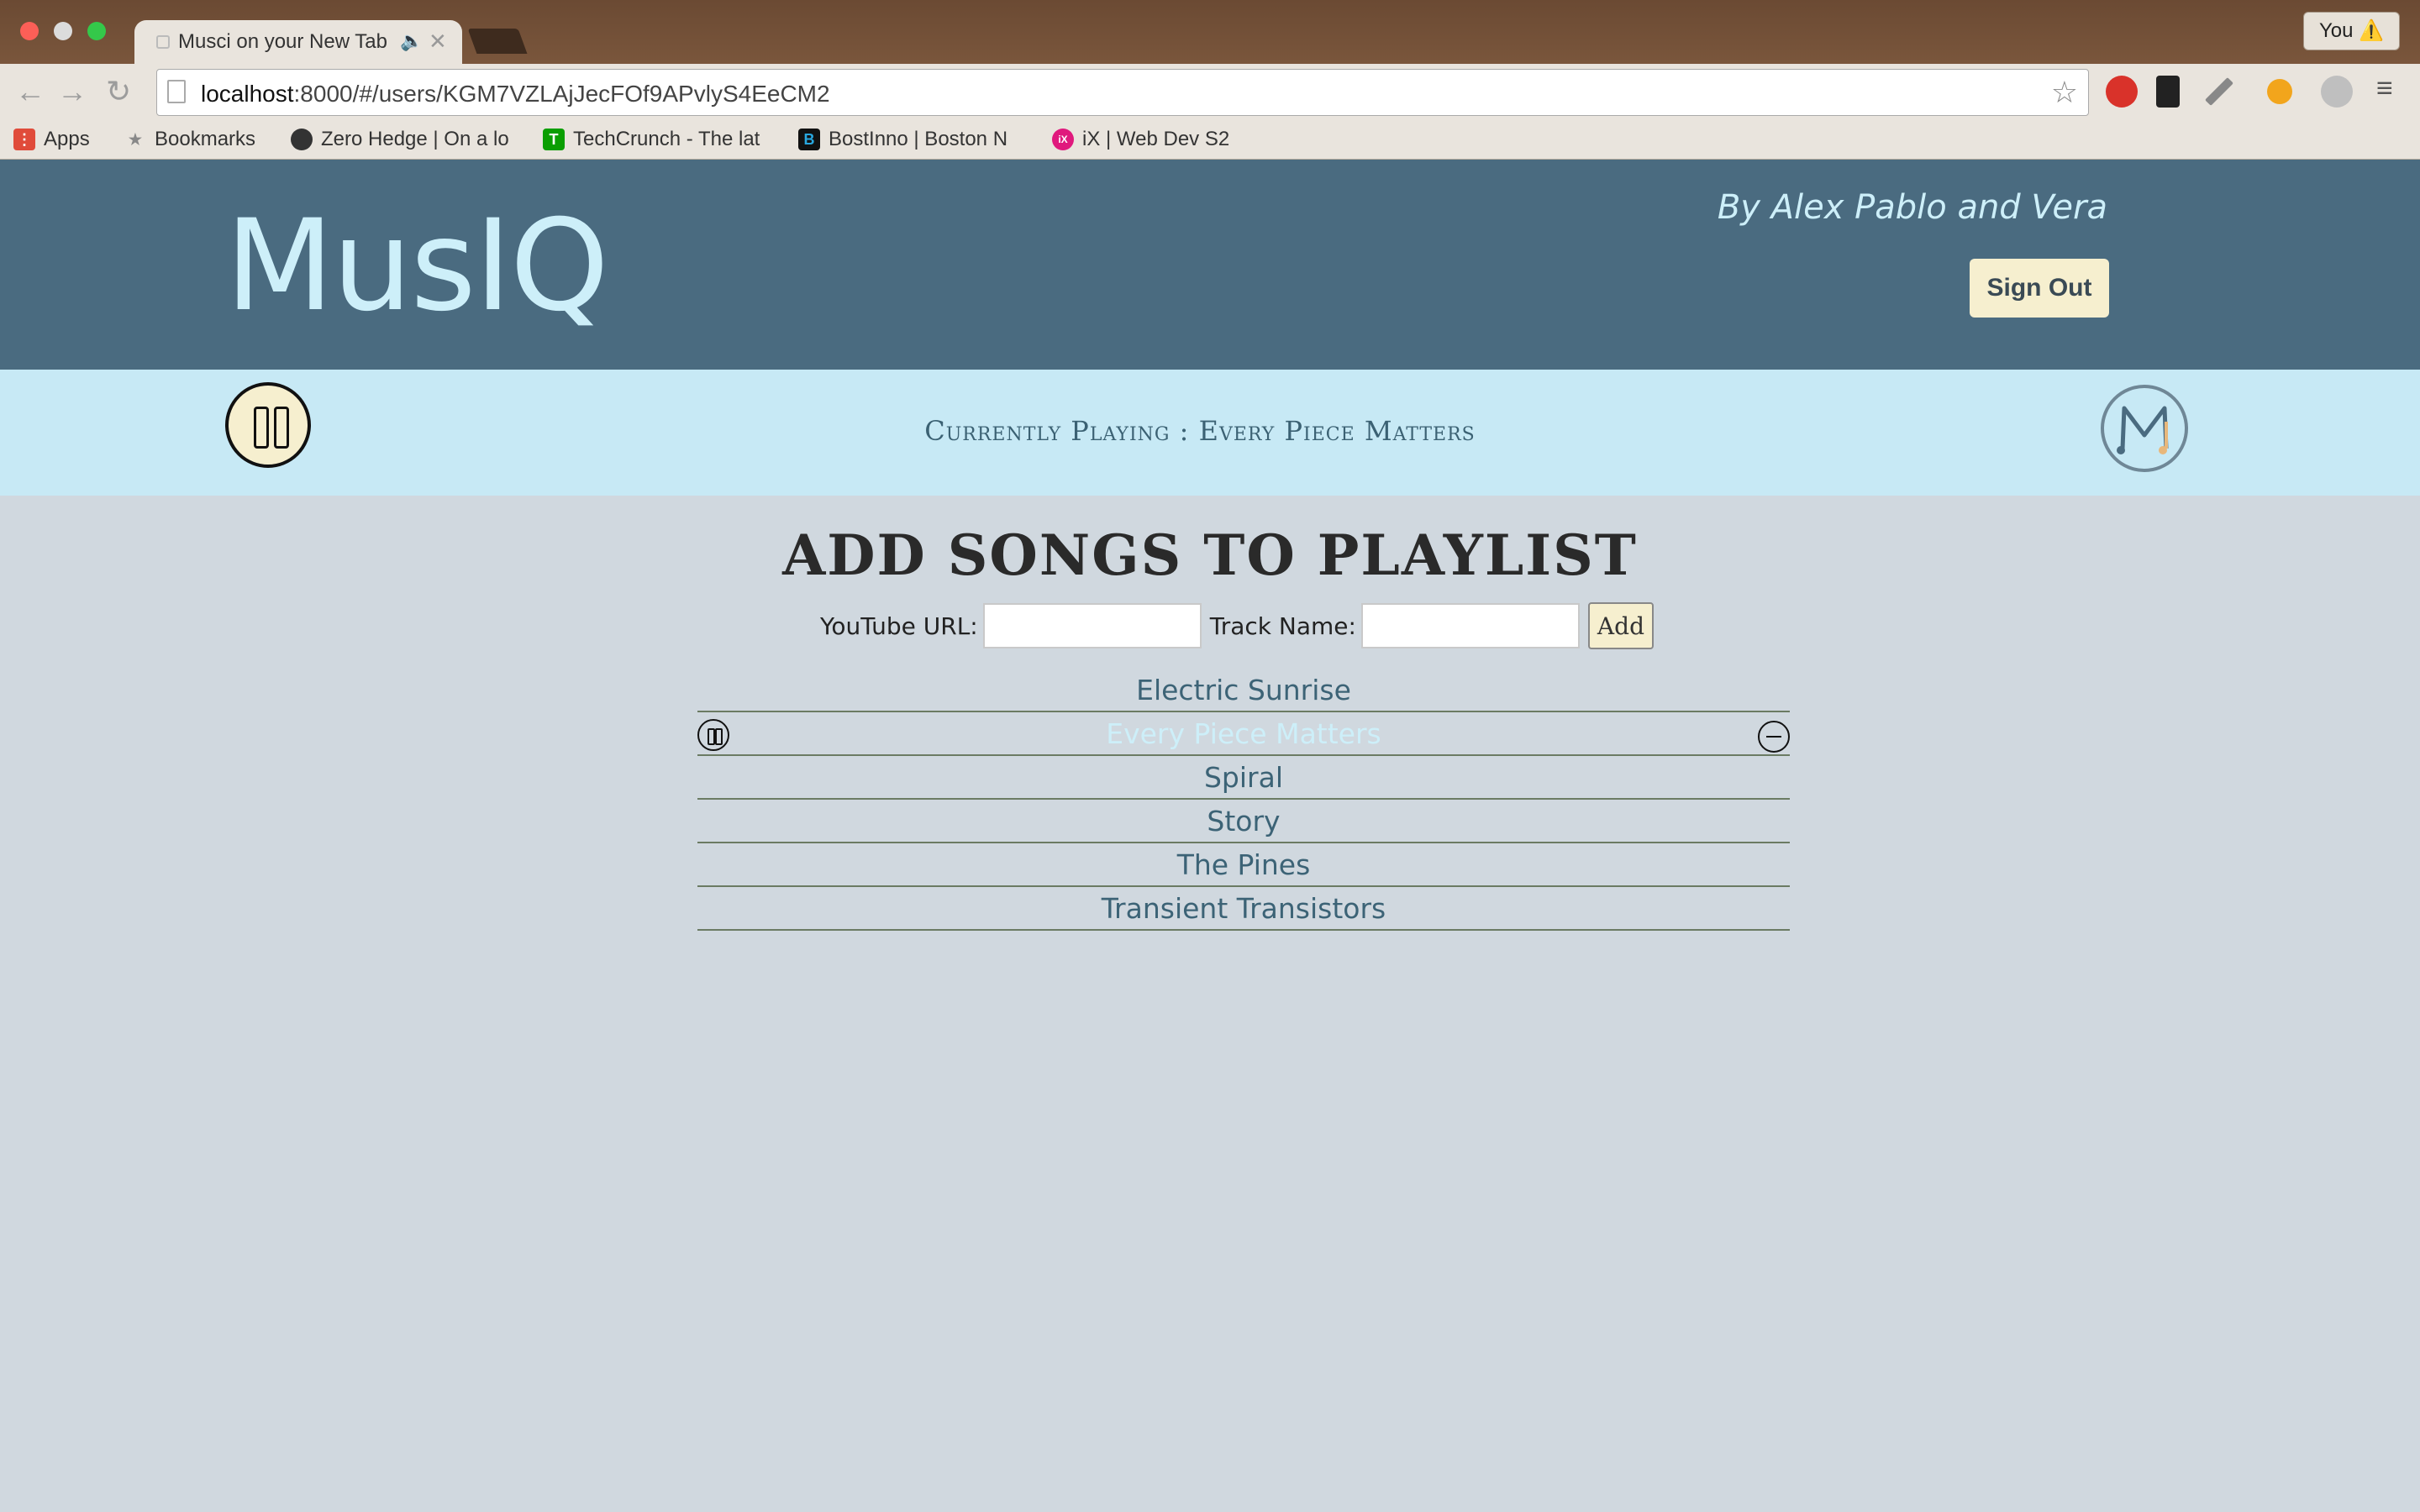 This screenshot has height=1512, width=2420. I want to click on bookmark-bostinno: B BostInno | Boston N, so click(902, 139).